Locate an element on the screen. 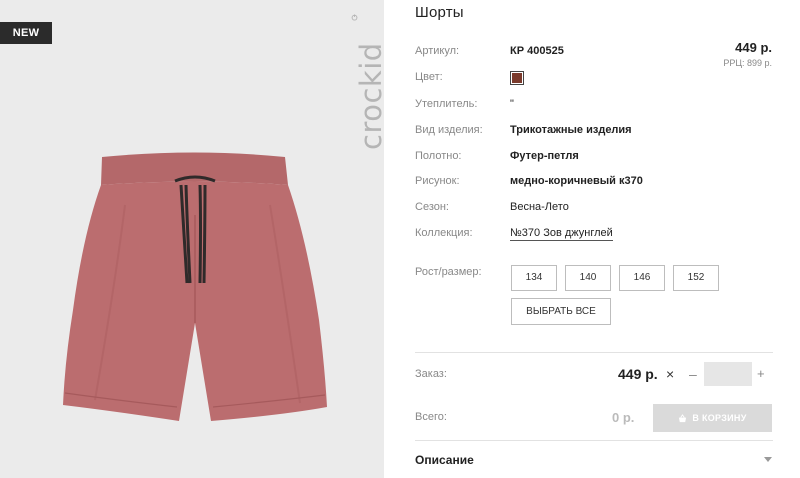 This screenshot has width=800, height=478. article-value: КР 400525 is located at coordinates (537, 51).